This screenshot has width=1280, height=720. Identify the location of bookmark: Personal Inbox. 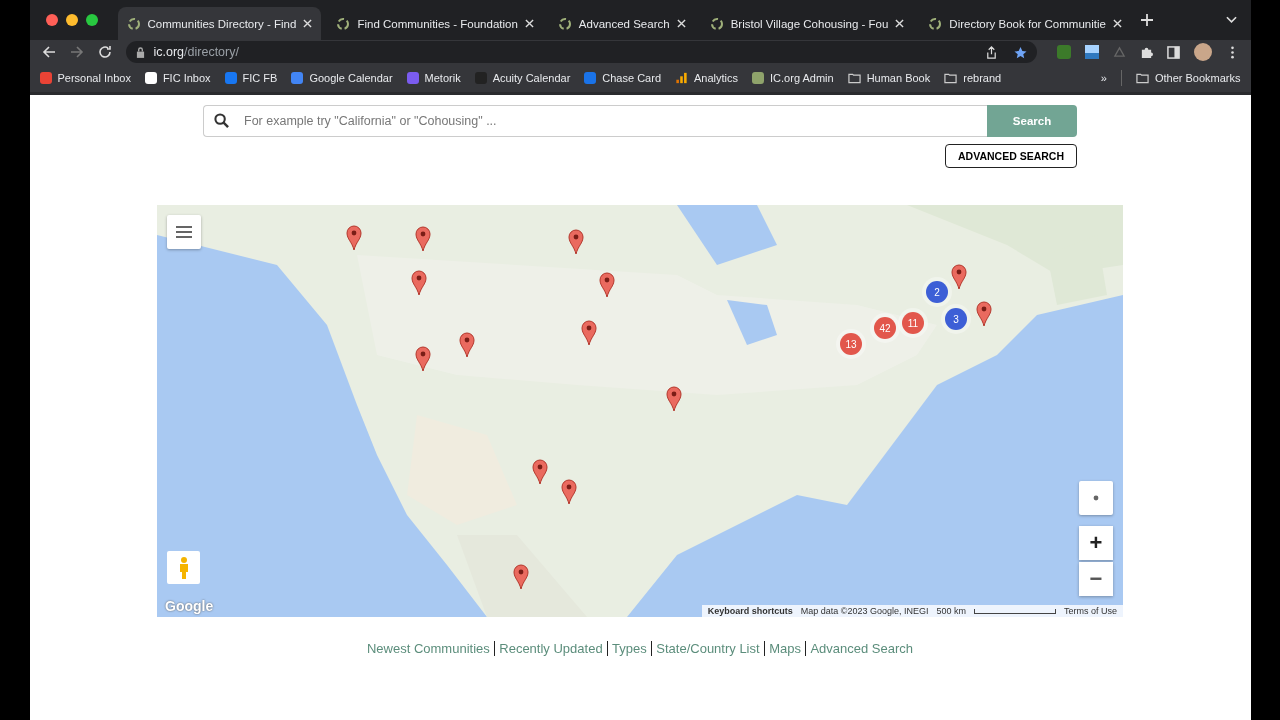
(85, 78).